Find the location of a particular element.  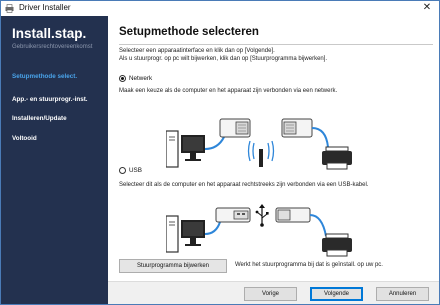

usb-symbol-icon is located at coordinates (262, 215).